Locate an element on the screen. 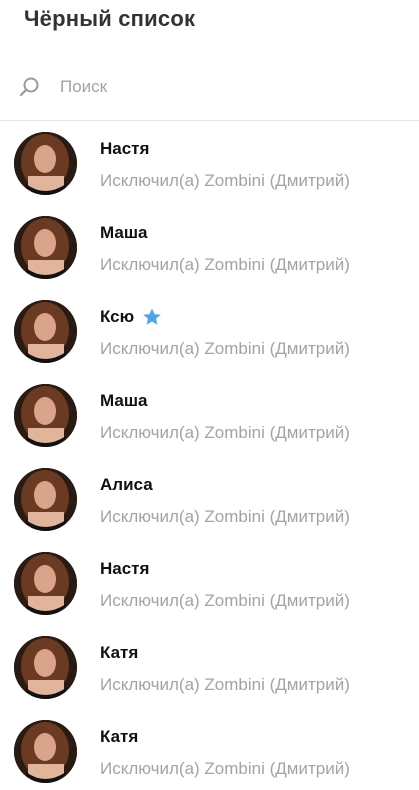 The width and height of the screenshot is (419, 790). search-bar is located at coordinates (209, 87).